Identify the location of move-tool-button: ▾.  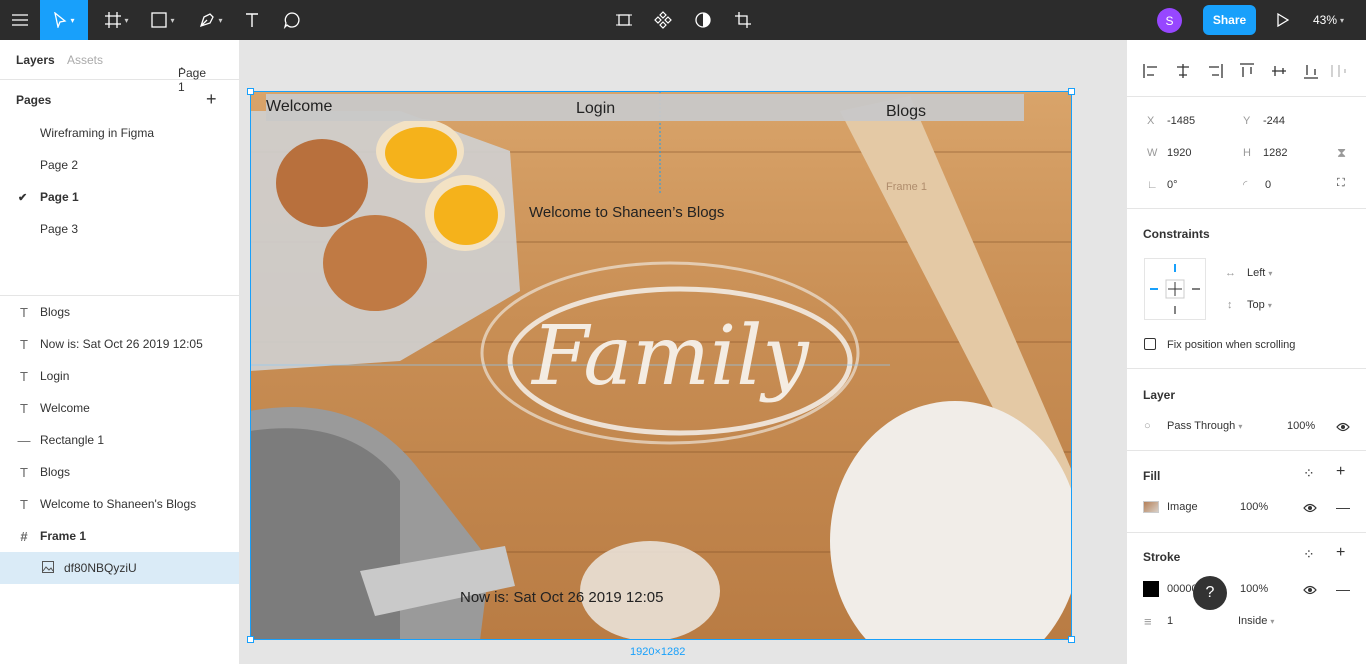
(64, 20).